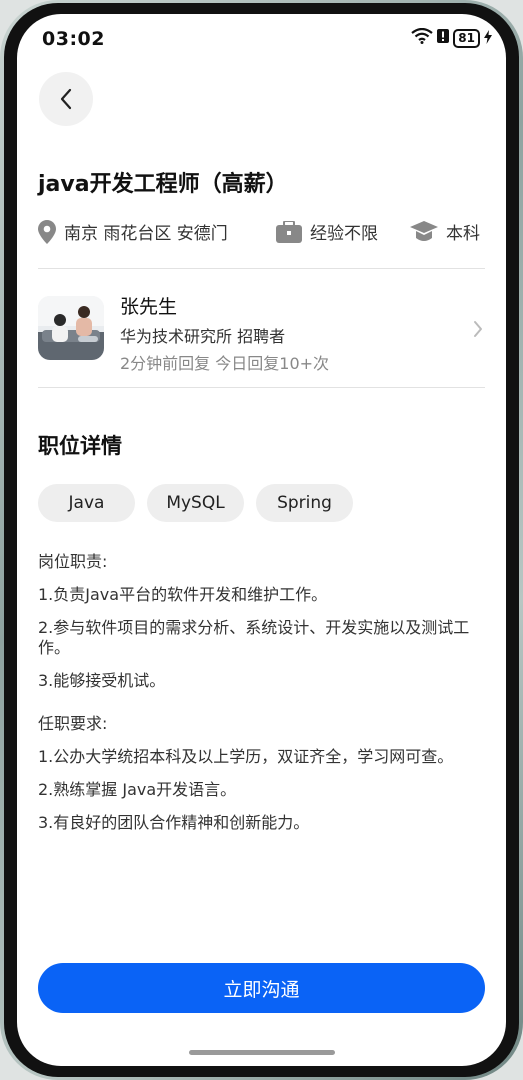 This screenshot has width=523, height=1080. Describe the element at coordinates (71, 328) in the screenshot. I see `avatar` at that location.